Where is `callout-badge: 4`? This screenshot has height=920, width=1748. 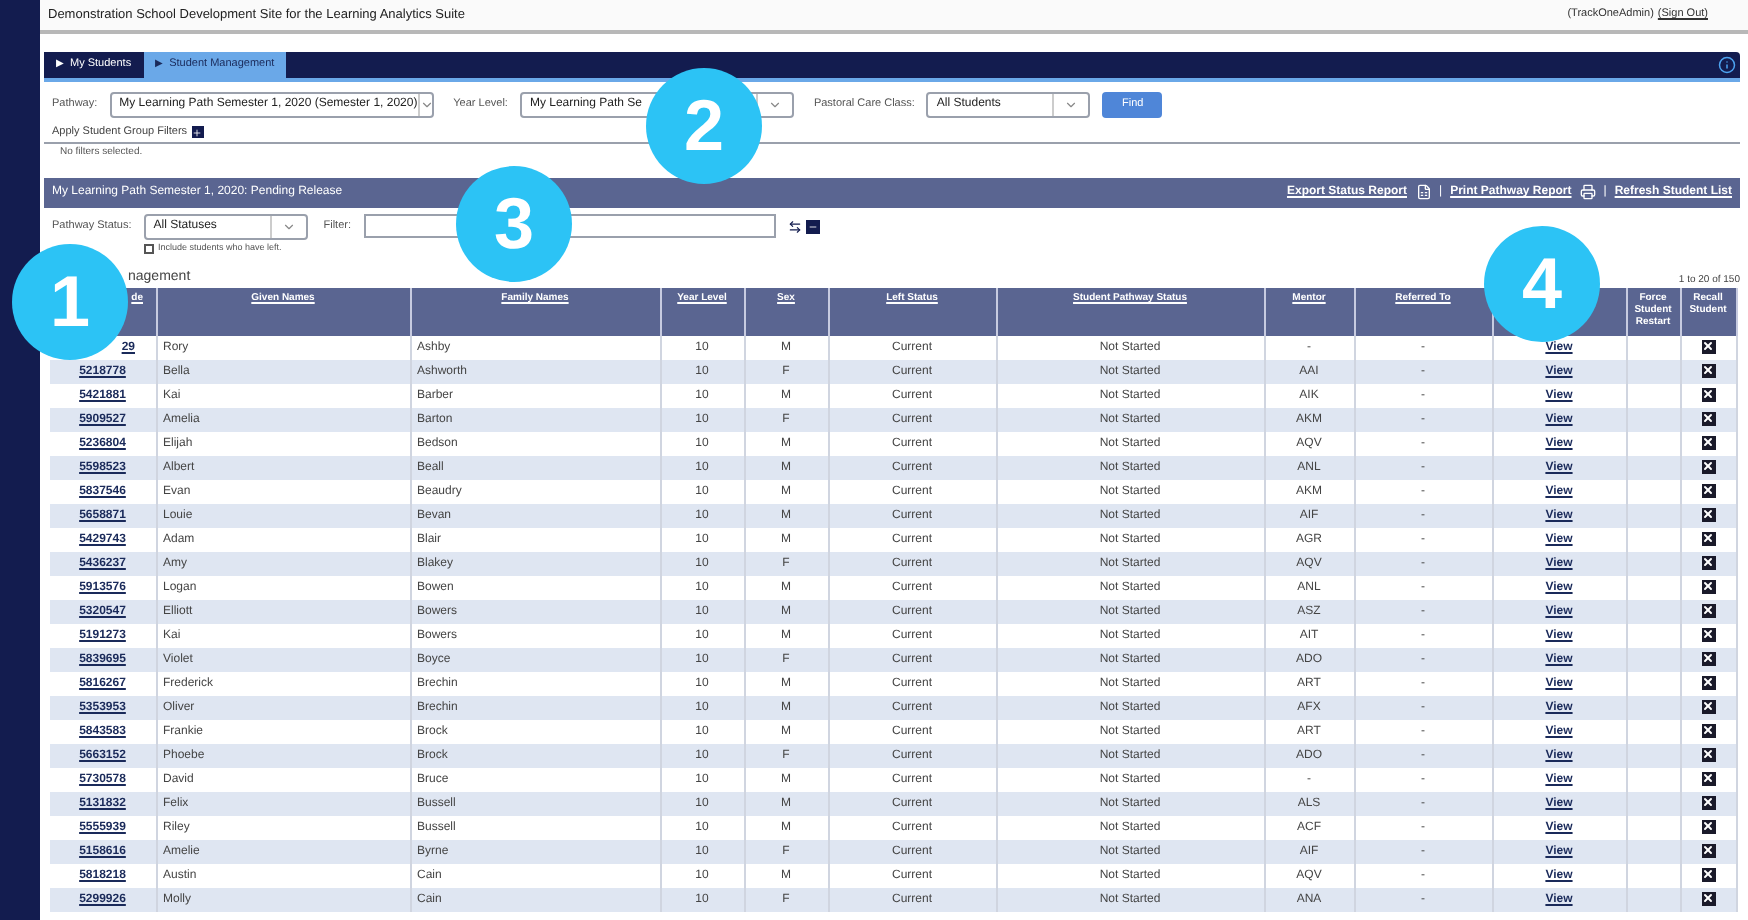
callout-badge: 4 is located at coordinates (1542, 284).